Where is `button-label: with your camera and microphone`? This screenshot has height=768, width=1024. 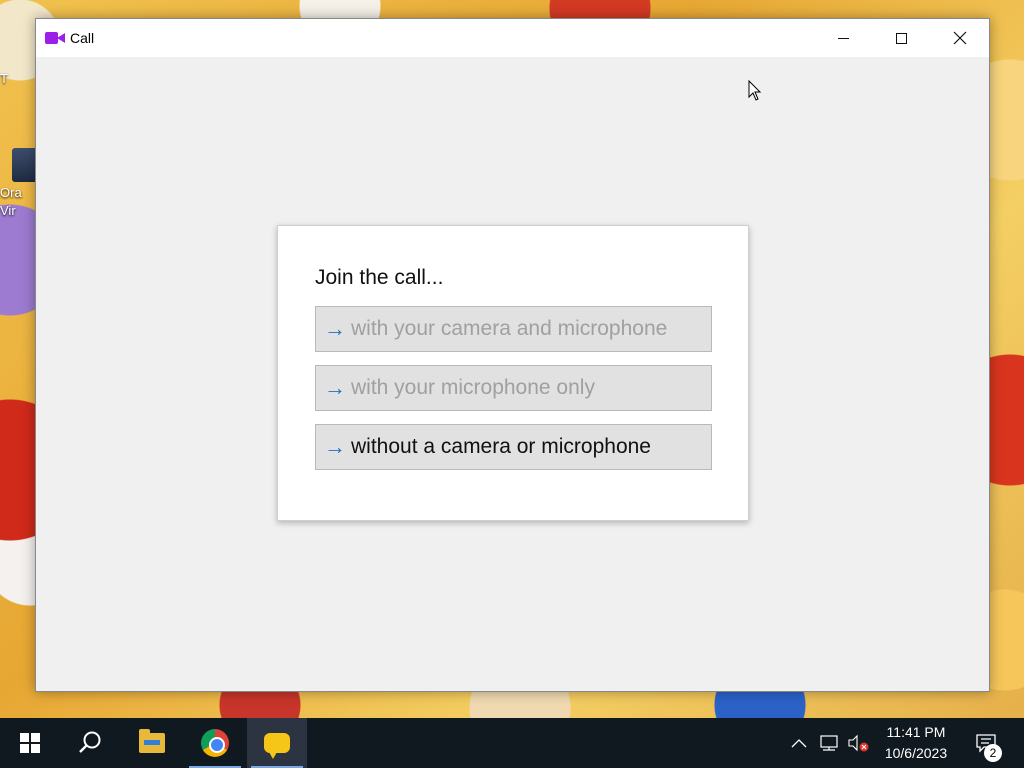 button-label: with your camera and microphone is located at coordinates (509, 328).